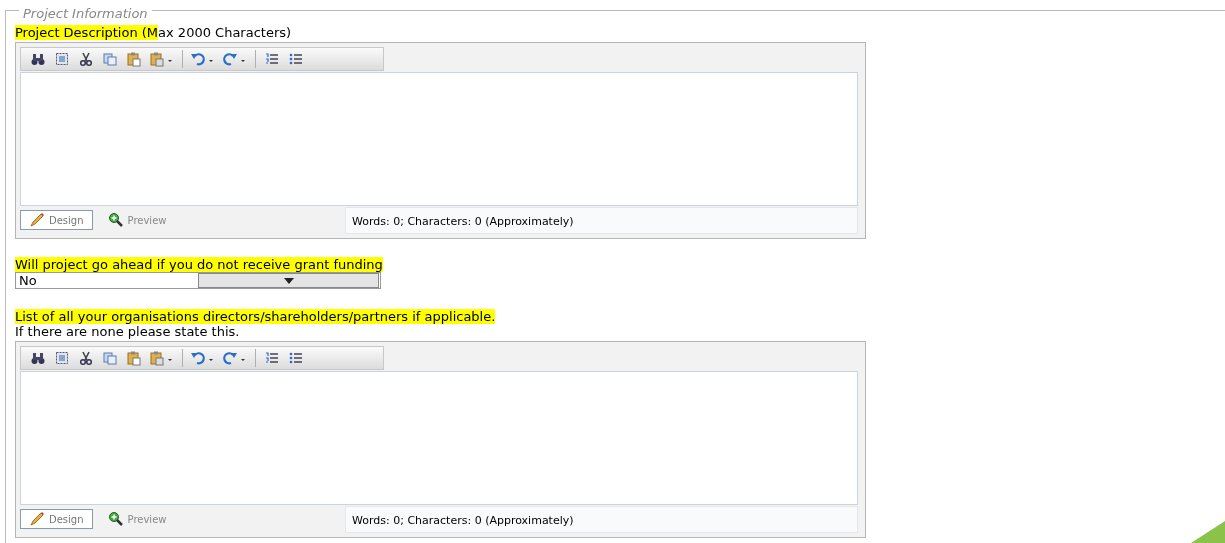 This screenshot has width=1225, height=543. What do you see at coordinates (127, 331) in the screenshot?
I see `field-note: If there are none please state this.` at bounding box center [127, 331].